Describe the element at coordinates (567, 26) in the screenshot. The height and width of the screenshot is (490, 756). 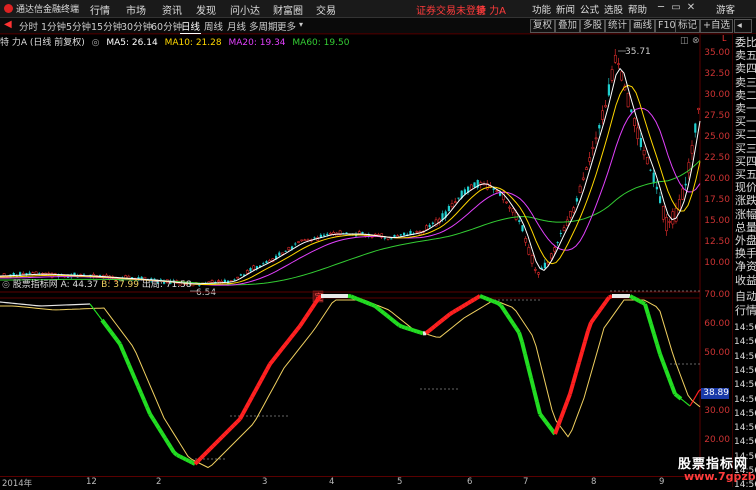
I see `overlay-button: 叠加` at that location.